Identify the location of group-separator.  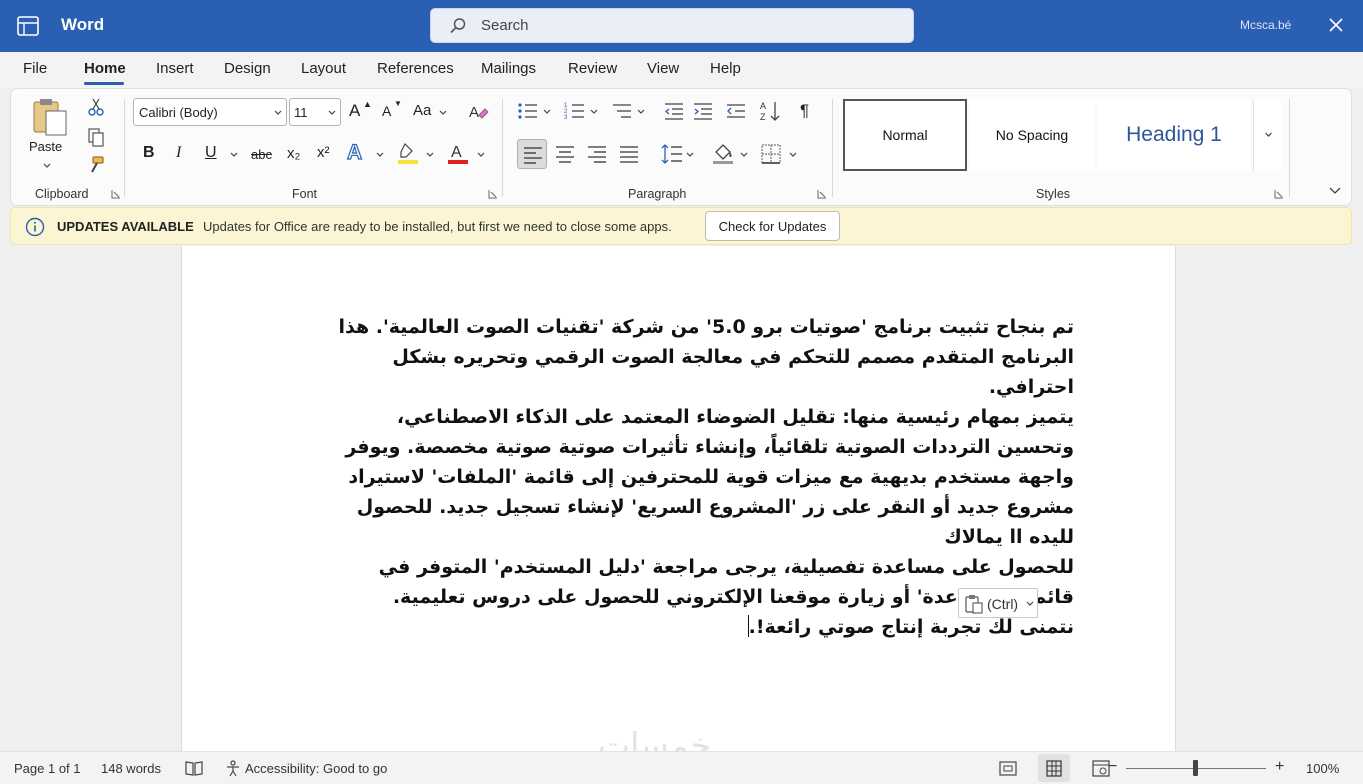
(502, 148).